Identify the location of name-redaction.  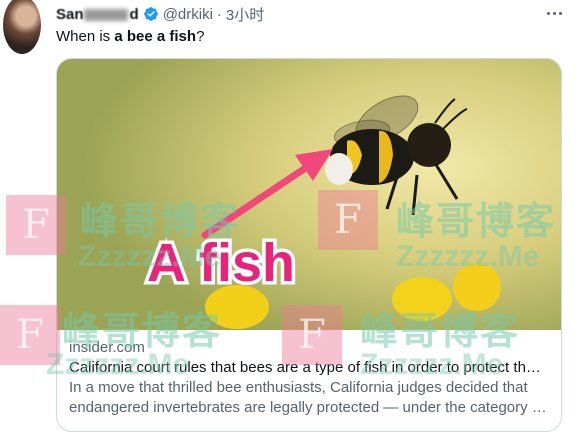
(105, 14).